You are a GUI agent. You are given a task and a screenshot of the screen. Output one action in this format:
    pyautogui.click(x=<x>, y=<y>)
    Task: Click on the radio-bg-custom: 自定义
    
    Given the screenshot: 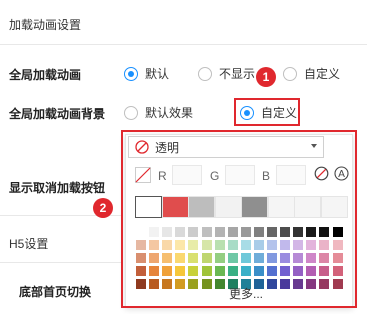 What is the action you would take?
    pyautogui.click(x=268, y=112)
    